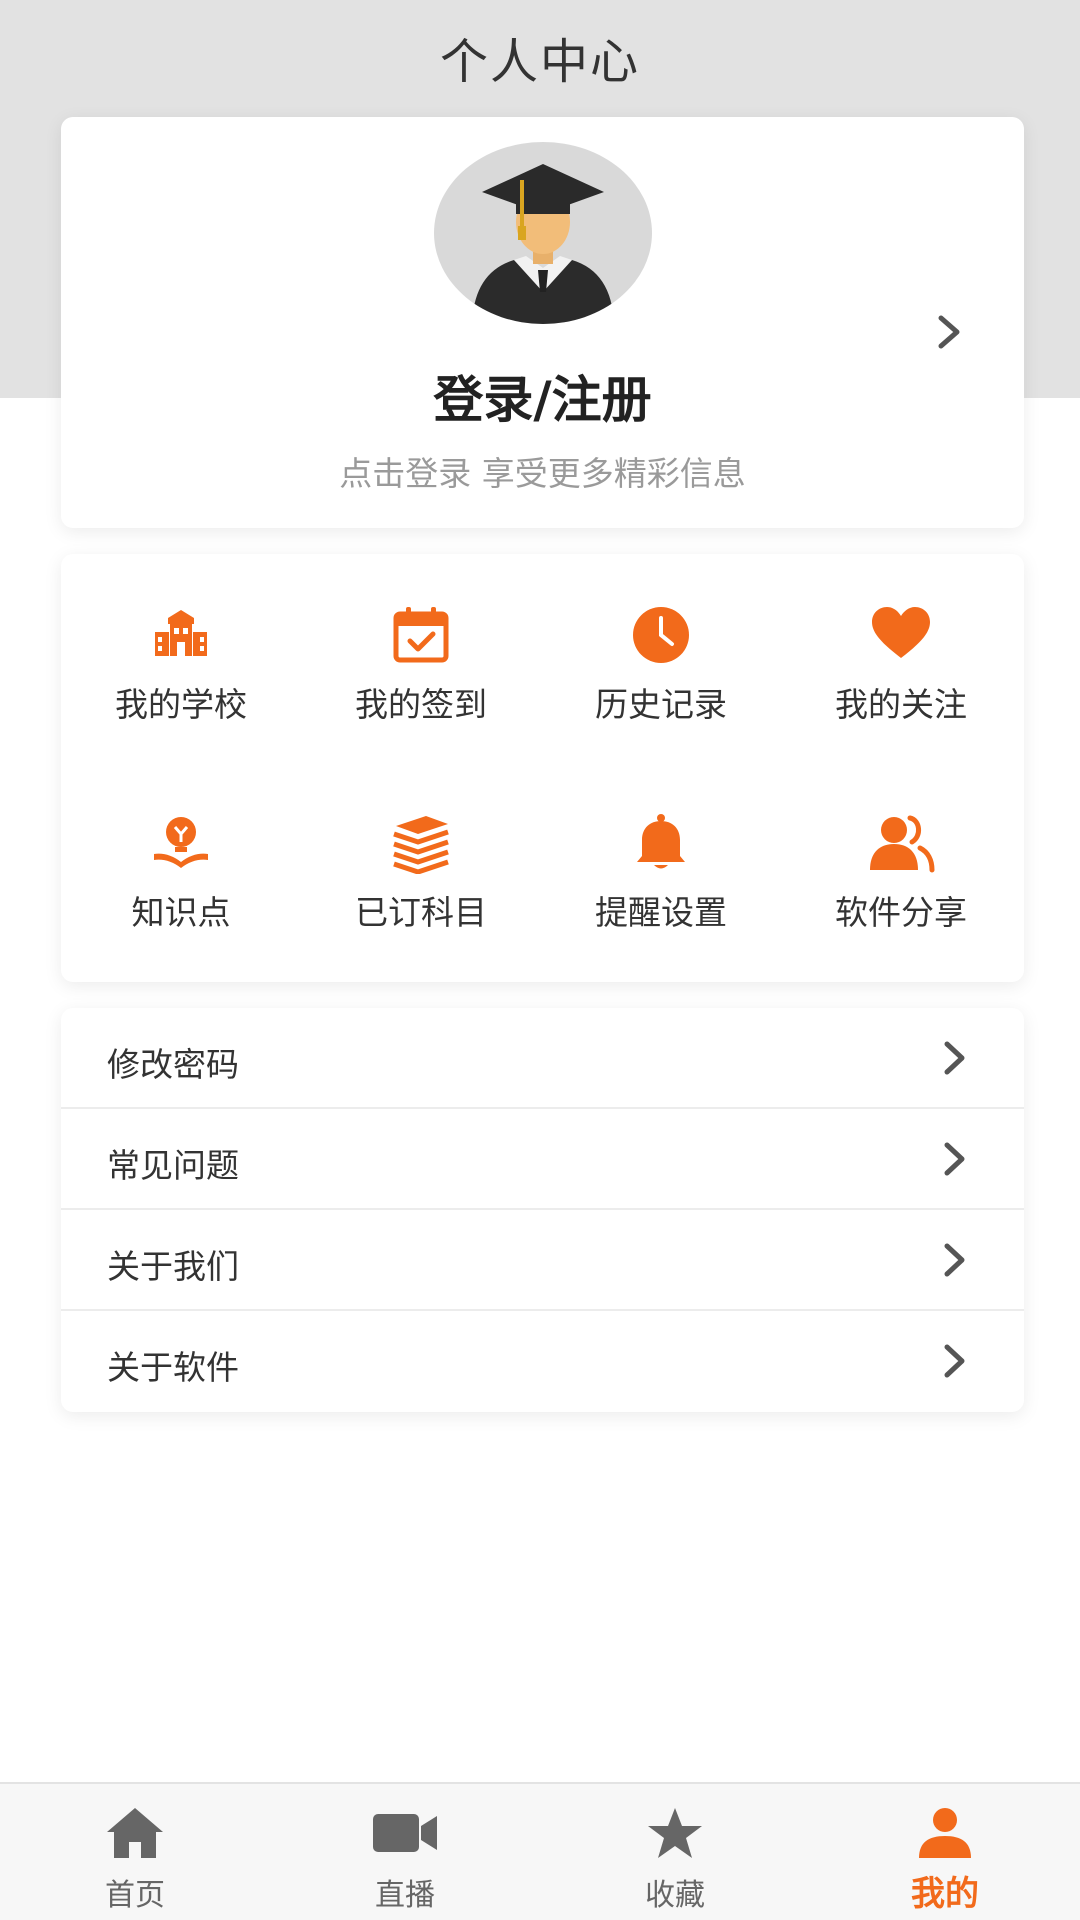 Image resolution: width=1080 pixels, height=1920 pixels. I want to click on bell-icon, so click(661, 841).